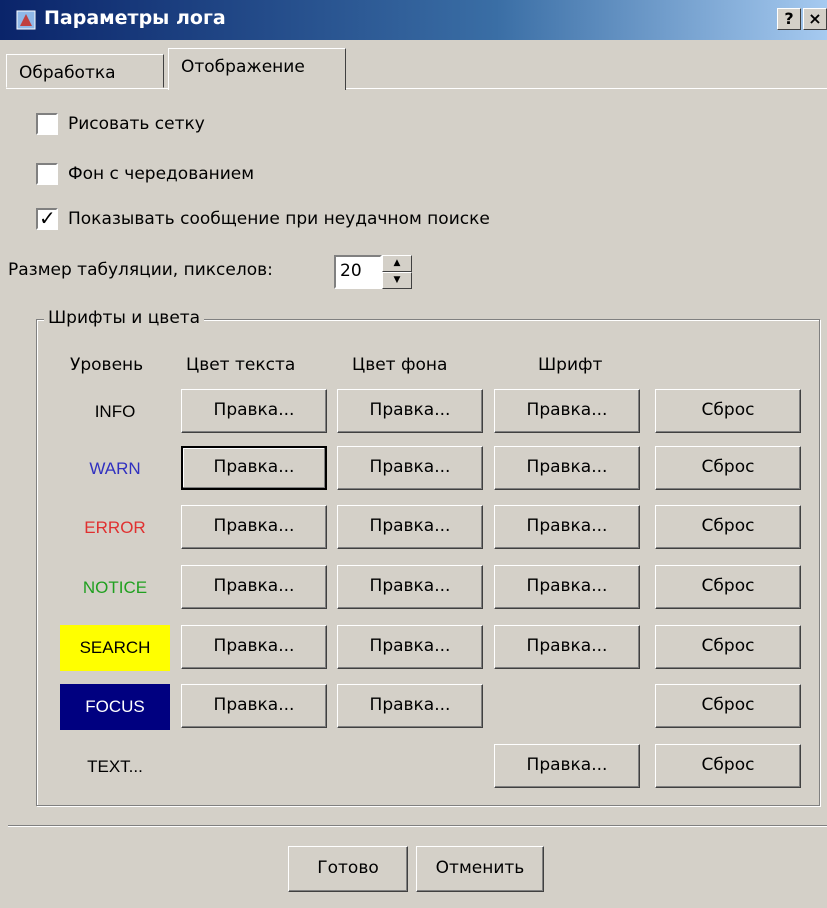  Describe the element at coordinates (397, 280) in the screenshot. I see `spin-down-icon: ▼` at that location.